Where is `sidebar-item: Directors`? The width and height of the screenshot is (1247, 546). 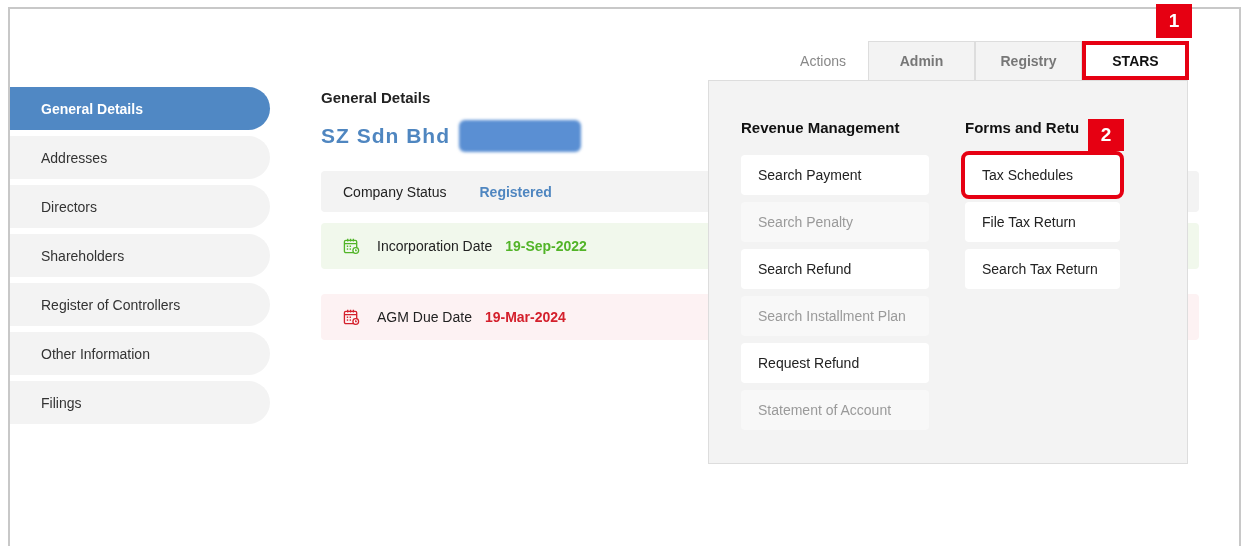
sidebar-item: Directors is located at coordinates (140, 206).